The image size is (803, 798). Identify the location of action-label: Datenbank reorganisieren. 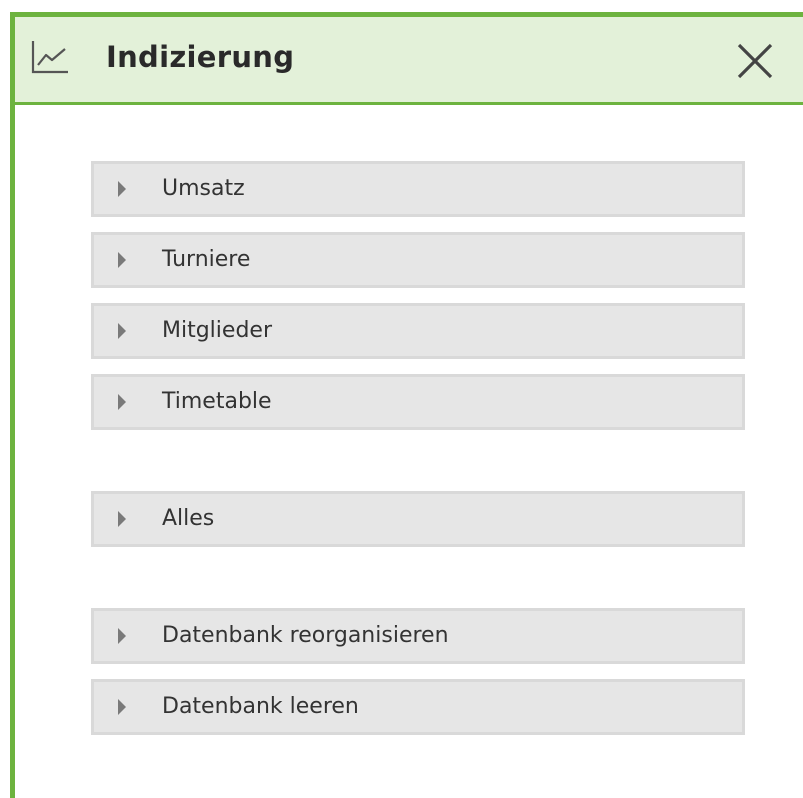
(305, 635).